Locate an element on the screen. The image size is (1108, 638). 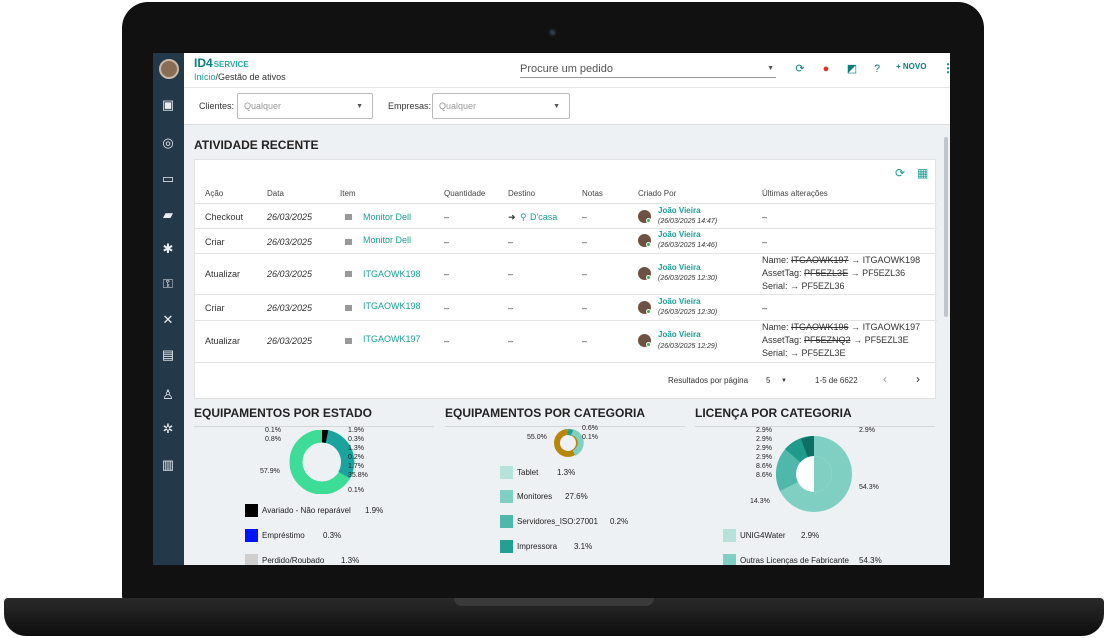
divider is located at coordinates (314, 426).